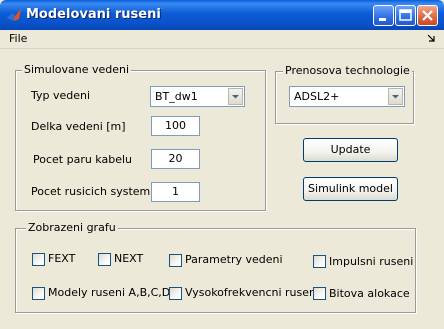 The height and width of the screenshot is (329, 444). I want to click on close-button, so click(427, 15).